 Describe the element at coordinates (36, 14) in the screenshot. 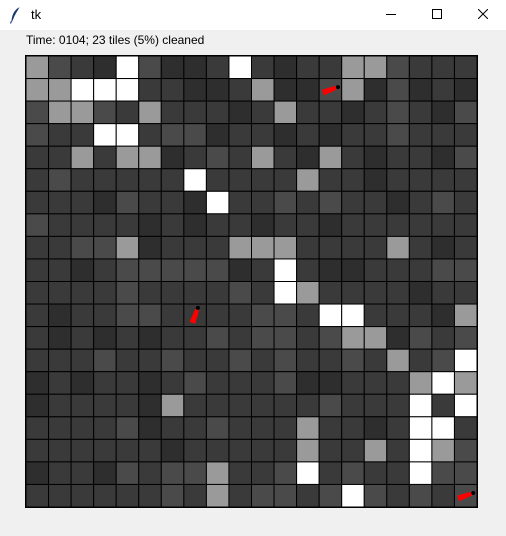

I see `window-title: tk` at that location.